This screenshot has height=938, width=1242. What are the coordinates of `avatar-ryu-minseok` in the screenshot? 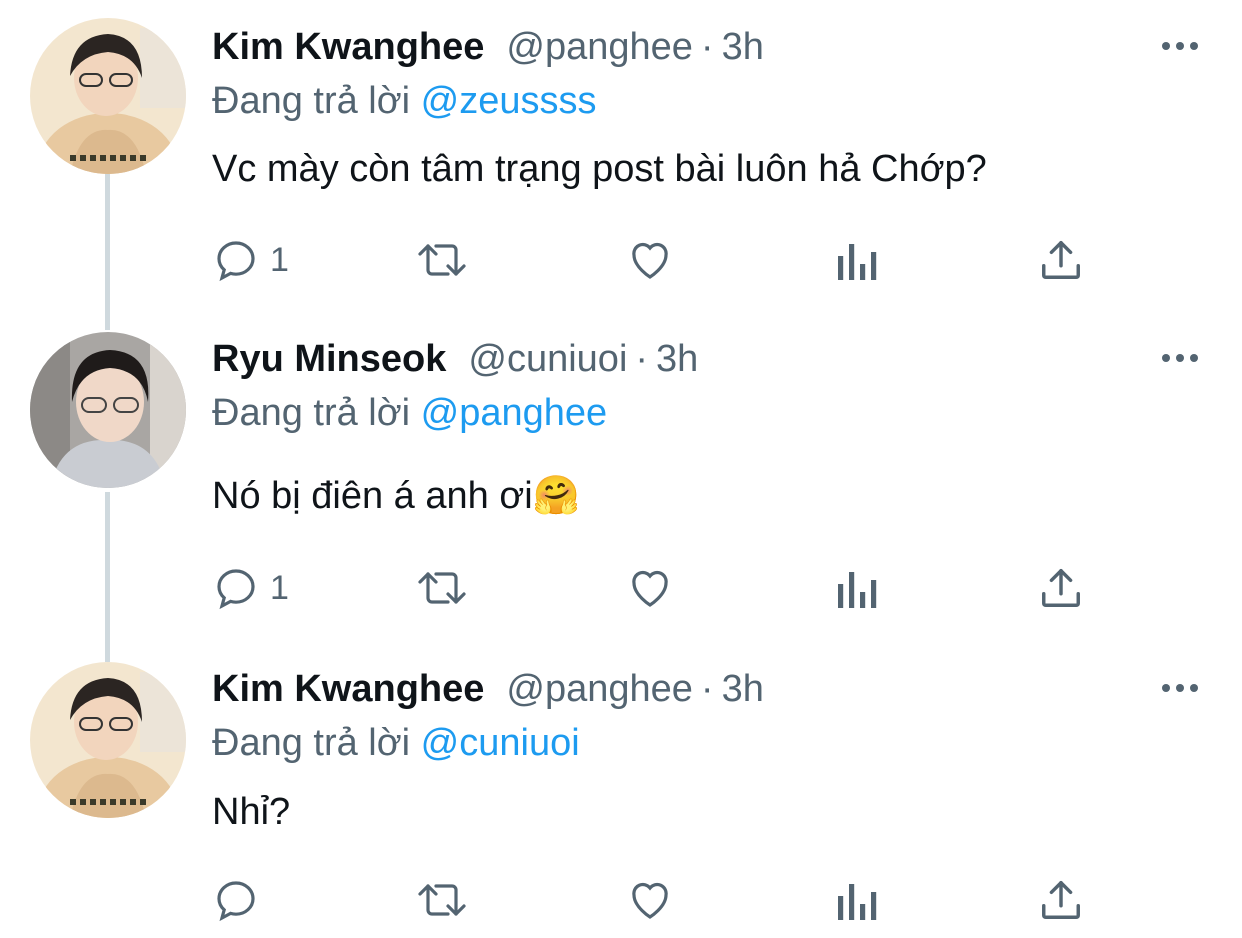 It's located at (108, 410).